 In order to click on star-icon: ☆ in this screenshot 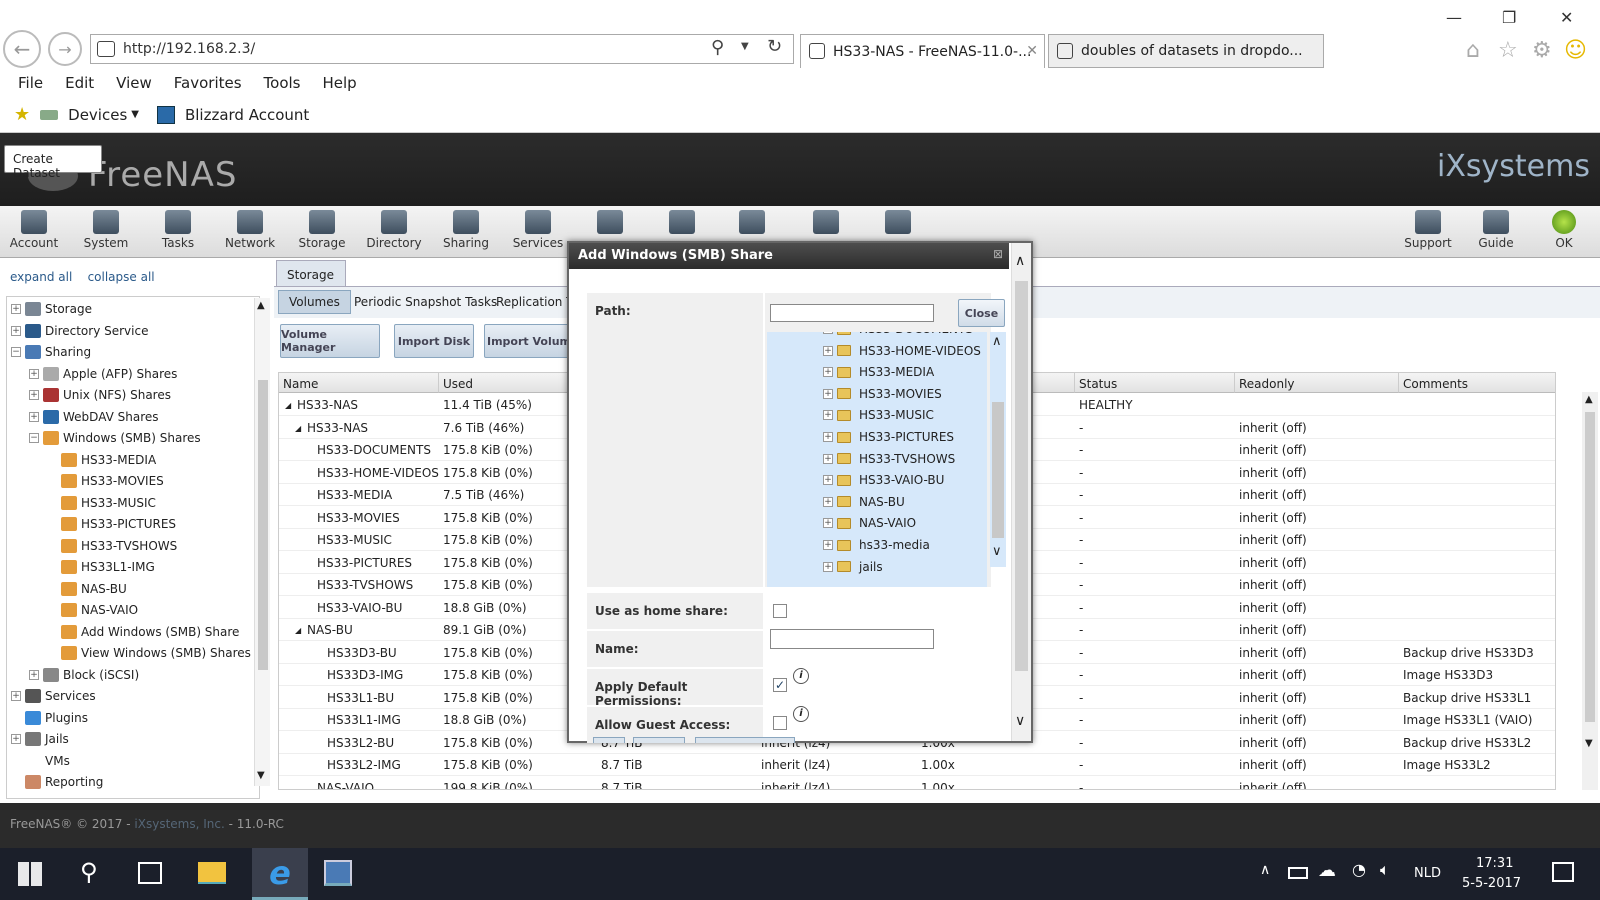, I will do `click(1508, 50)`.